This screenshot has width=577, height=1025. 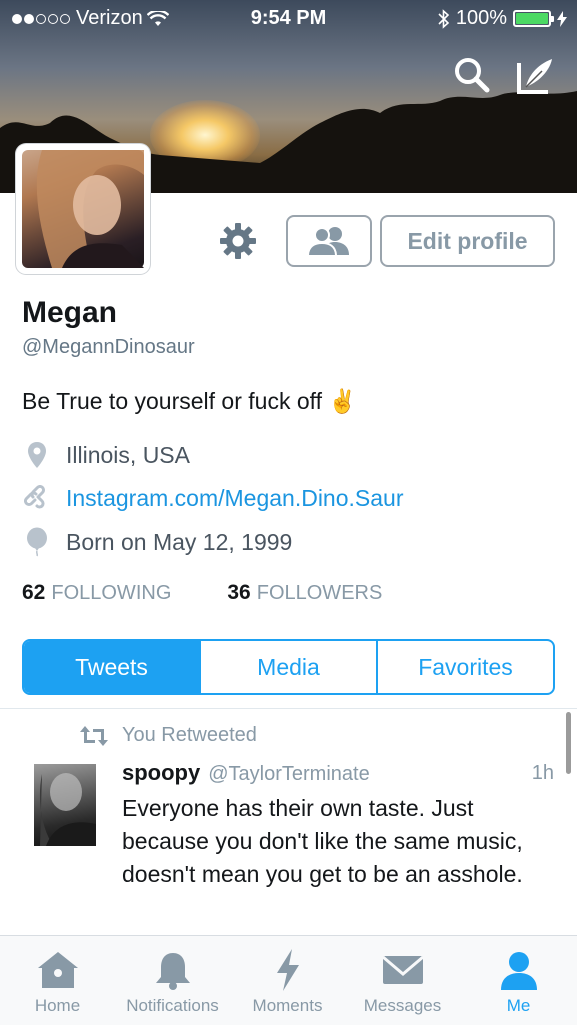 I want to click on birthday-text: Born on May 12, 1999, so click(x=179, y=541).